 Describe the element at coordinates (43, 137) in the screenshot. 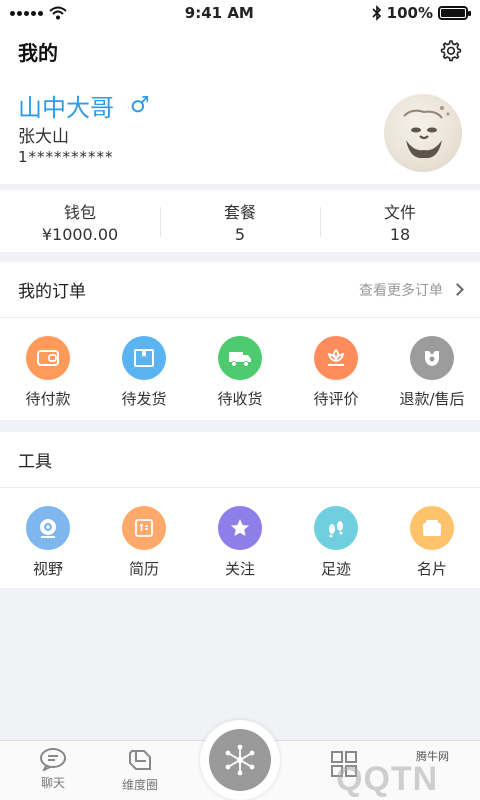

I see `profile-real-name: 张大山` at that location.